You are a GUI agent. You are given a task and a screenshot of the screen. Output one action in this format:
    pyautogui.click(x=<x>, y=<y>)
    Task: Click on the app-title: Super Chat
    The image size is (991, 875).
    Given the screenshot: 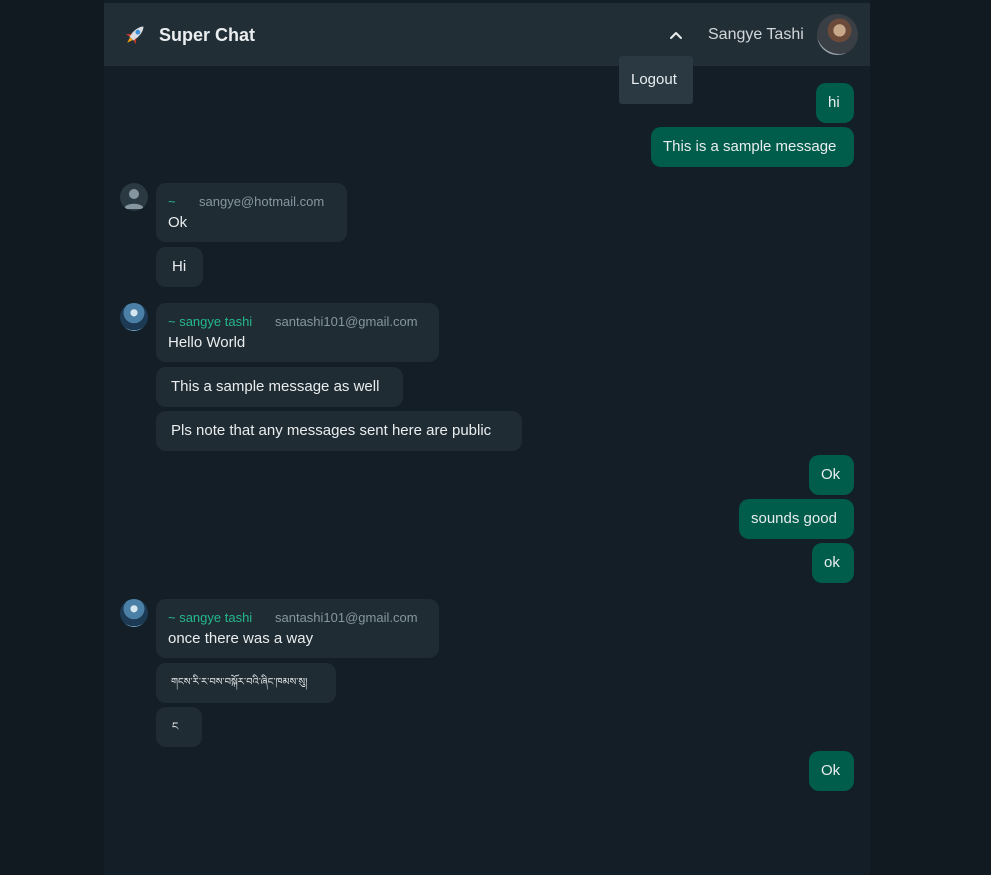 What is the action you would take?
    pyautogui.click(x=207, y=35)
    